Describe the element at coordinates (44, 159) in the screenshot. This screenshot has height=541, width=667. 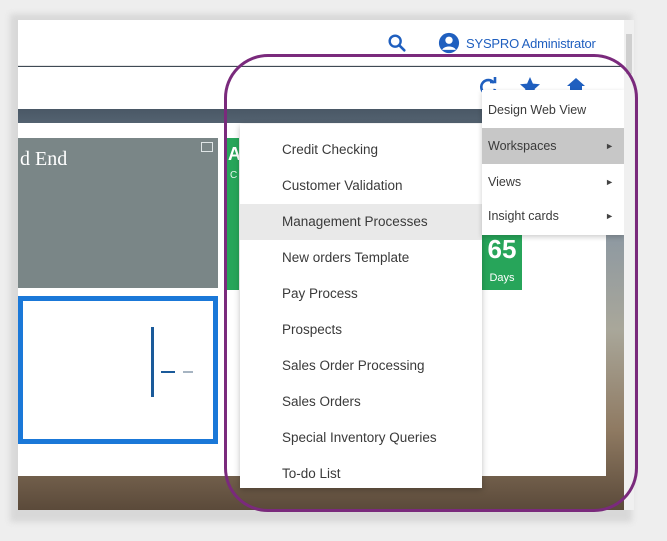
I see `card-title: d End` at that location.